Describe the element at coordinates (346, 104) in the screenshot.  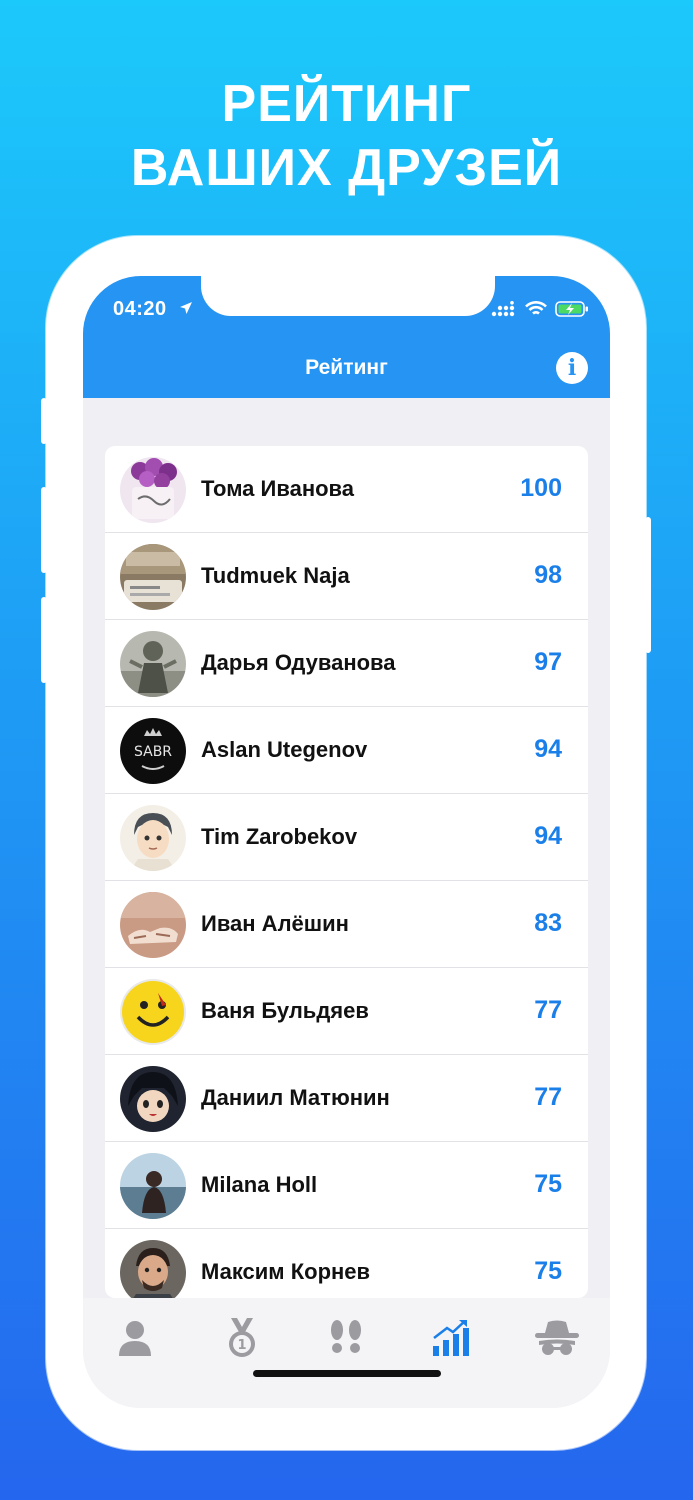
I see `promo-title-line1: РЕЙТИНГ` at that location.